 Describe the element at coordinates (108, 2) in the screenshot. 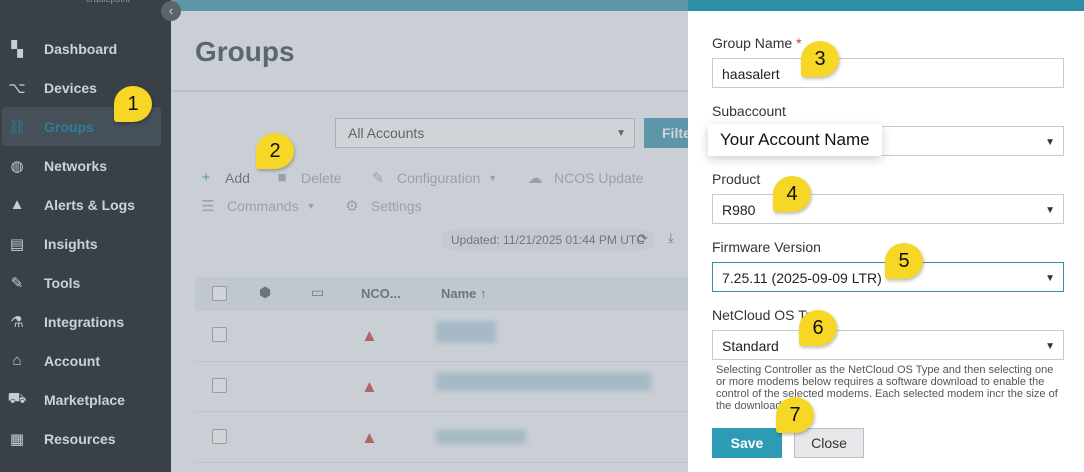

I see `brand-logo: cradlepoint` at that location.